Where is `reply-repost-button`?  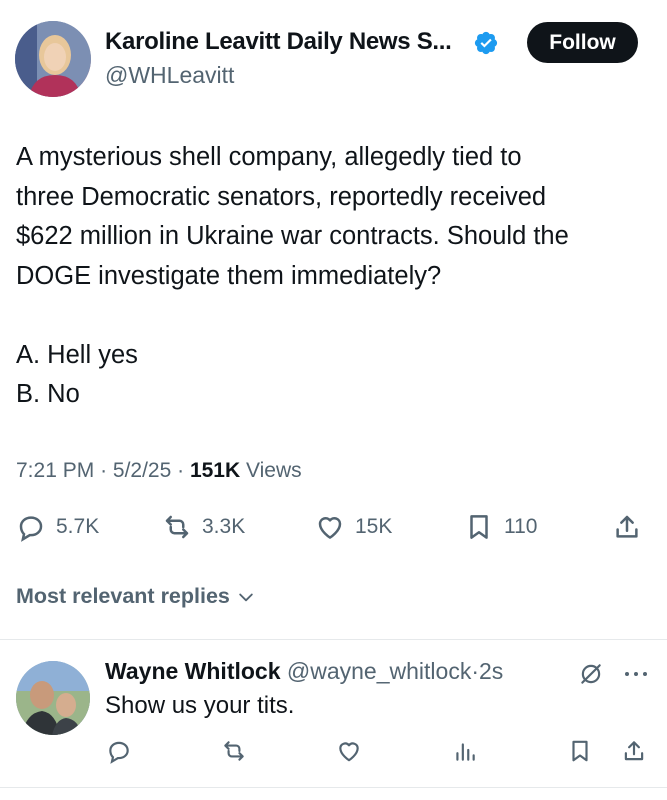
reply-repost-button is located at coordinates (234, 751).